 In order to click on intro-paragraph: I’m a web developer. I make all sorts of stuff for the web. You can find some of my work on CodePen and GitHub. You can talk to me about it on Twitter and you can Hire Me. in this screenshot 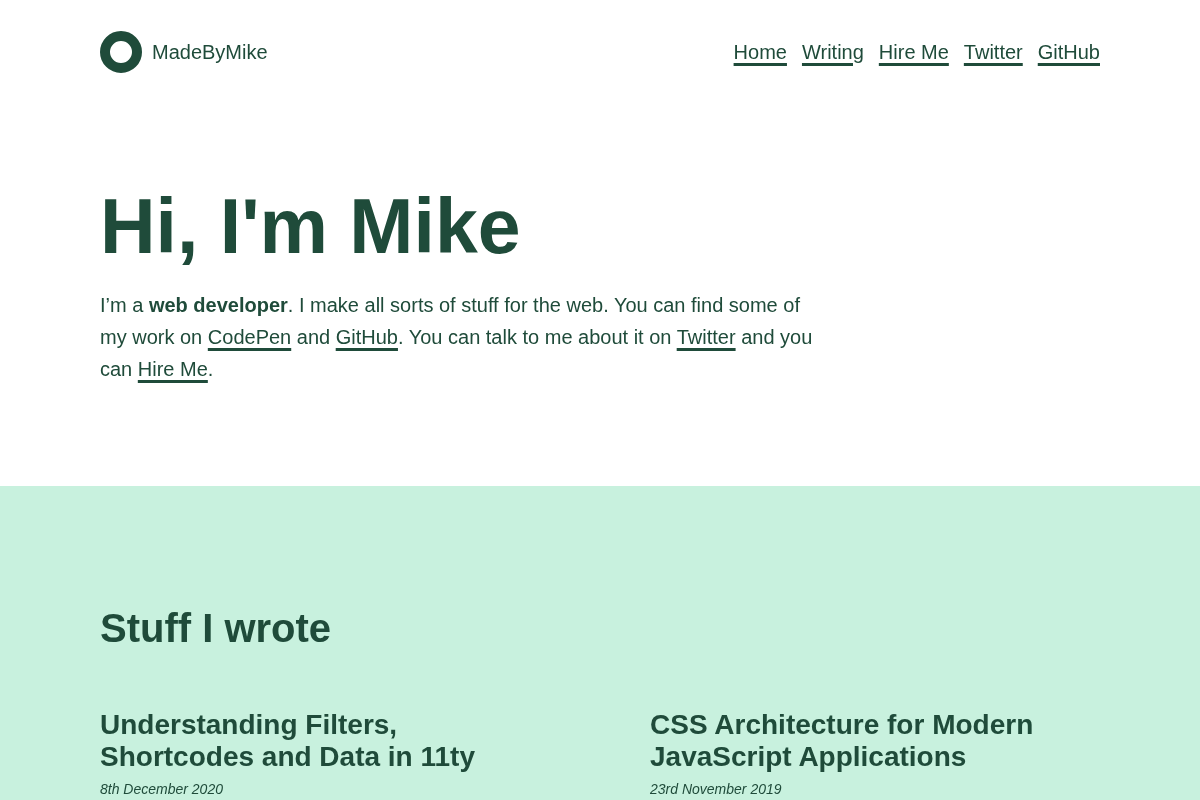, I will do `click(457, 337)`.